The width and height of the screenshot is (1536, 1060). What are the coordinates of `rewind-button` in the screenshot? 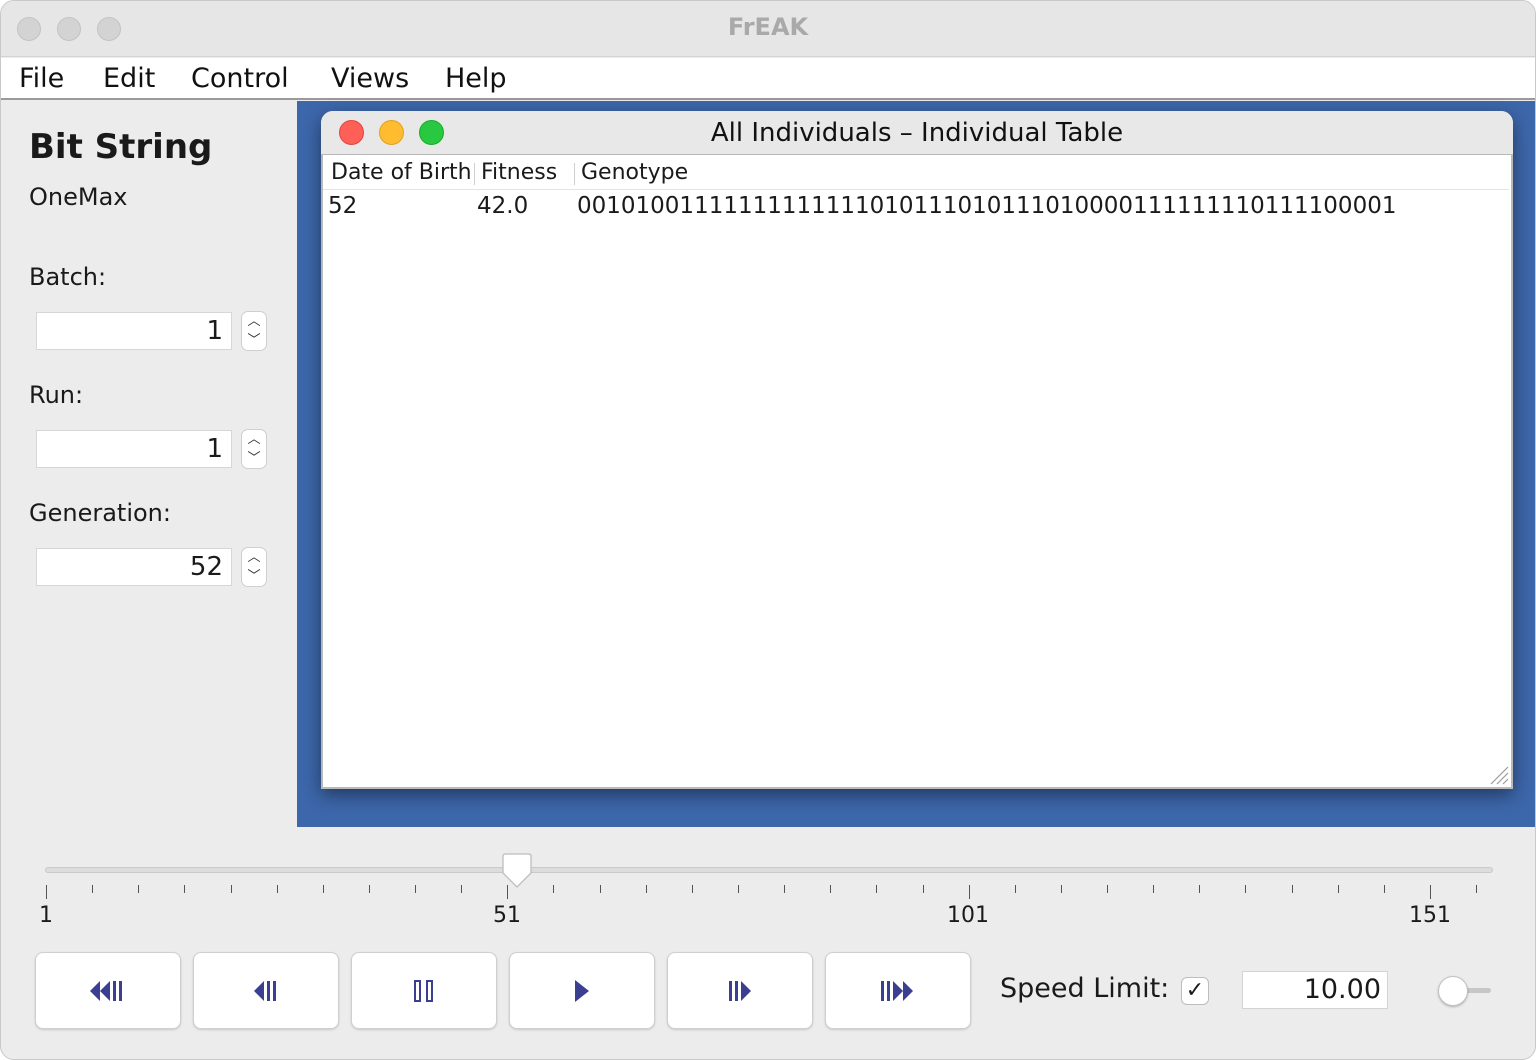 It's located at (108, 990).